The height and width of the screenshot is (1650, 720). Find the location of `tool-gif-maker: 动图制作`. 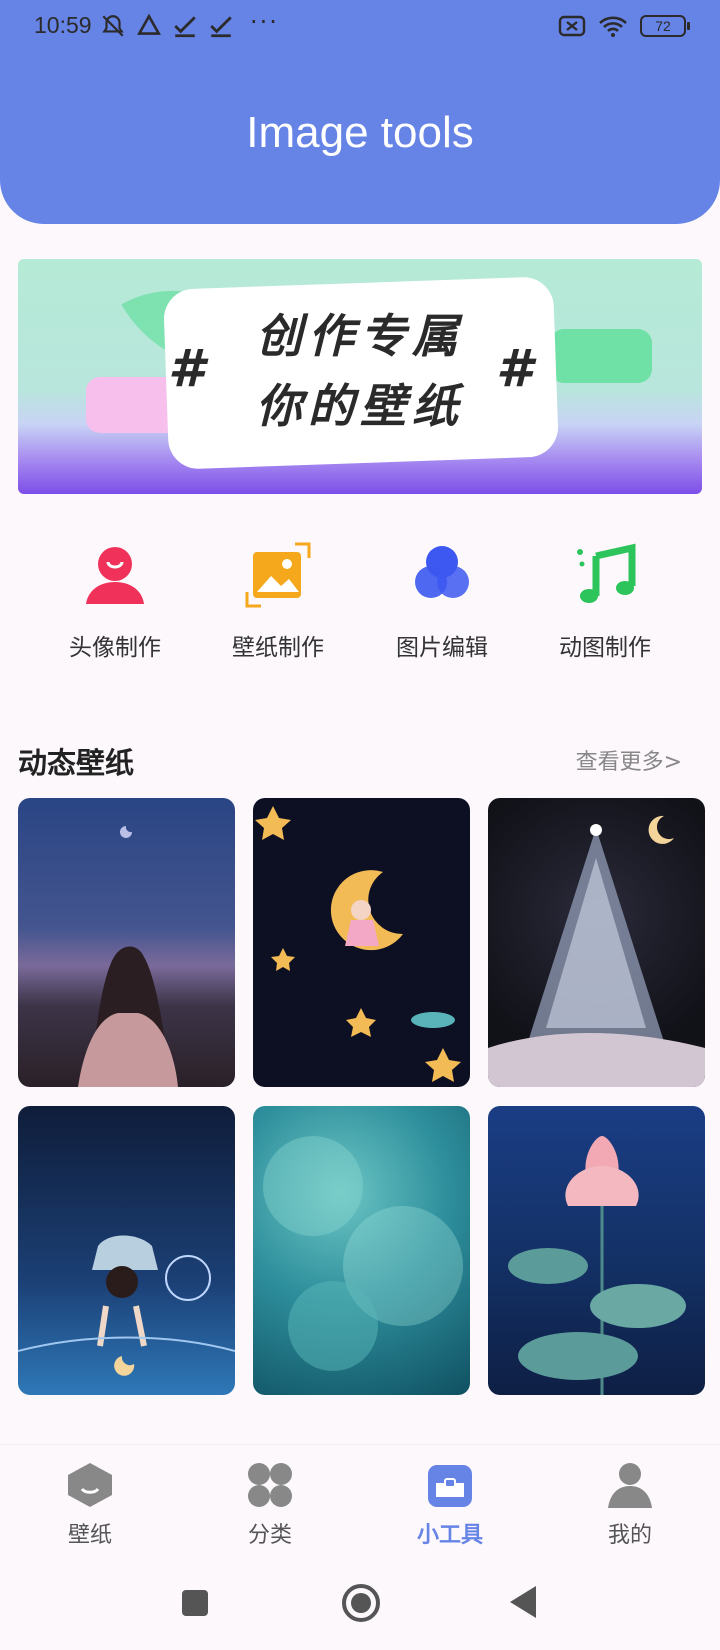

tool-gif-maker: 动图制作 is located at coordinates (605, 601).